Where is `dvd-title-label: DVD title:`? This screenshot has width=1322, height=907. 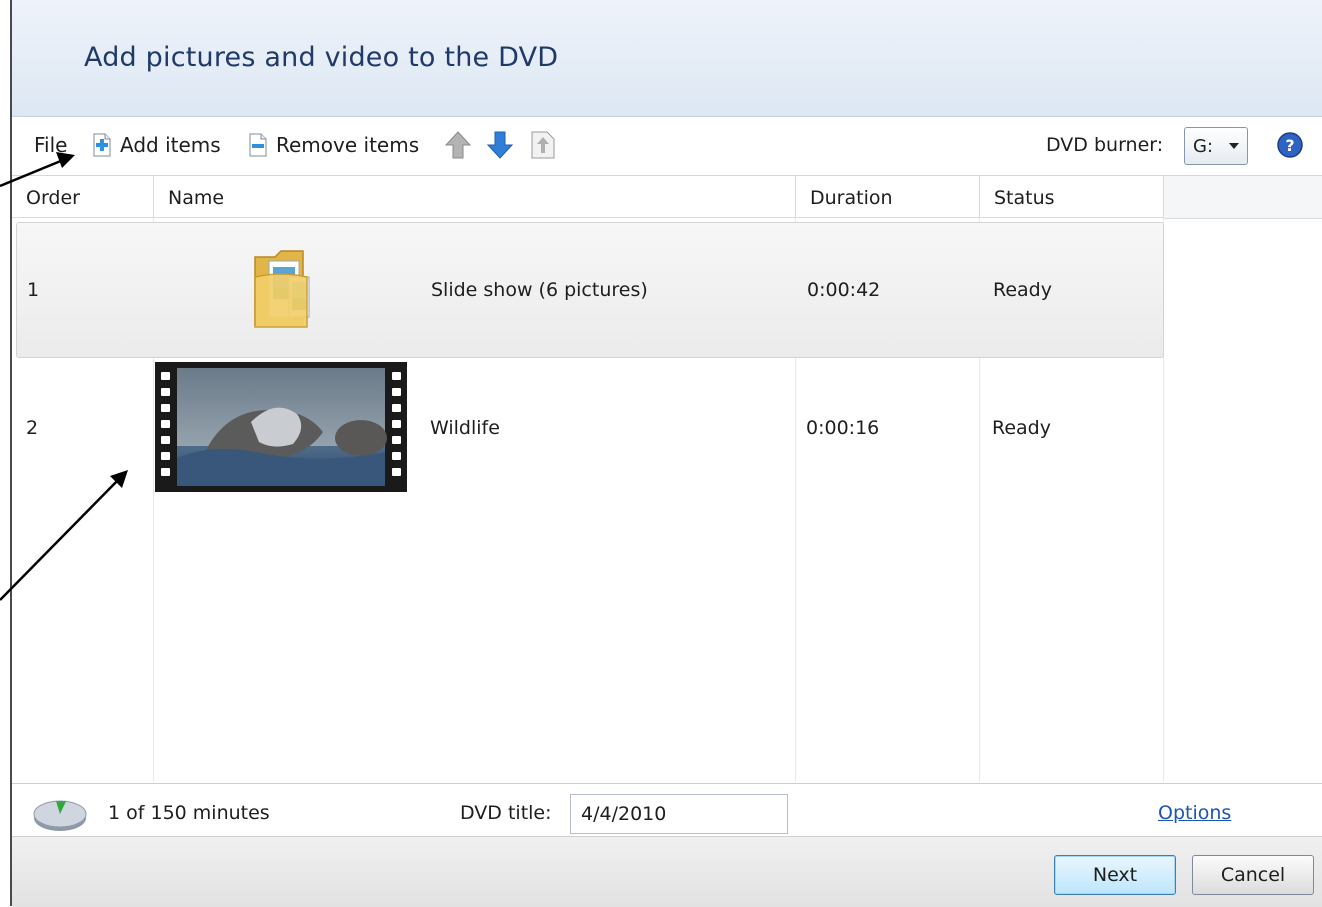
dvd-title-label: DVD title: is located at coordinates (506, 813).